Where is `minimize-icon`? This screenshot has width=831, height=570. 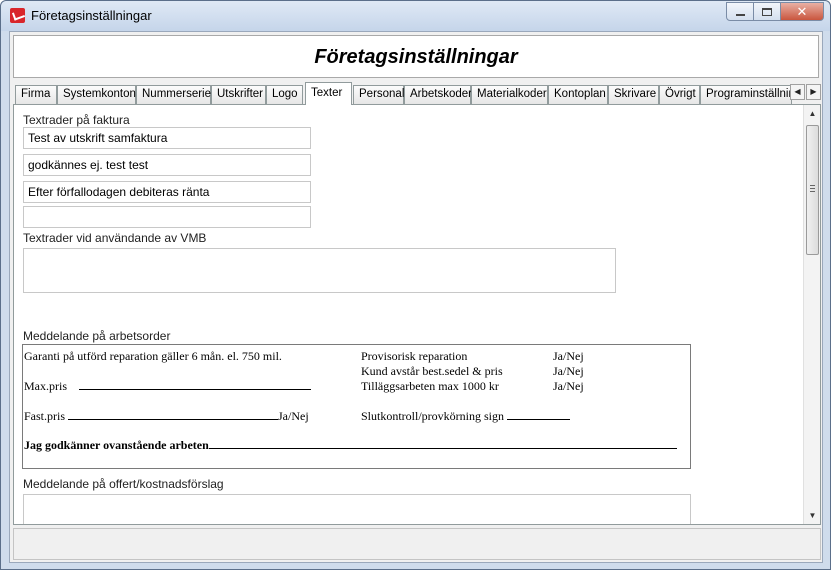 minimize-icon is located at coordinates (740, 14).